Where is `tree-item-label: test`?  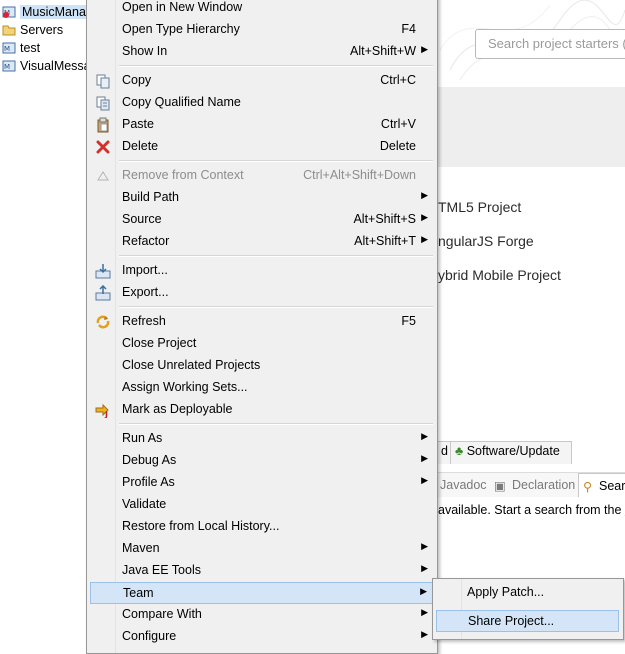 tree-item-label: test is located at coordinates (30, 48).